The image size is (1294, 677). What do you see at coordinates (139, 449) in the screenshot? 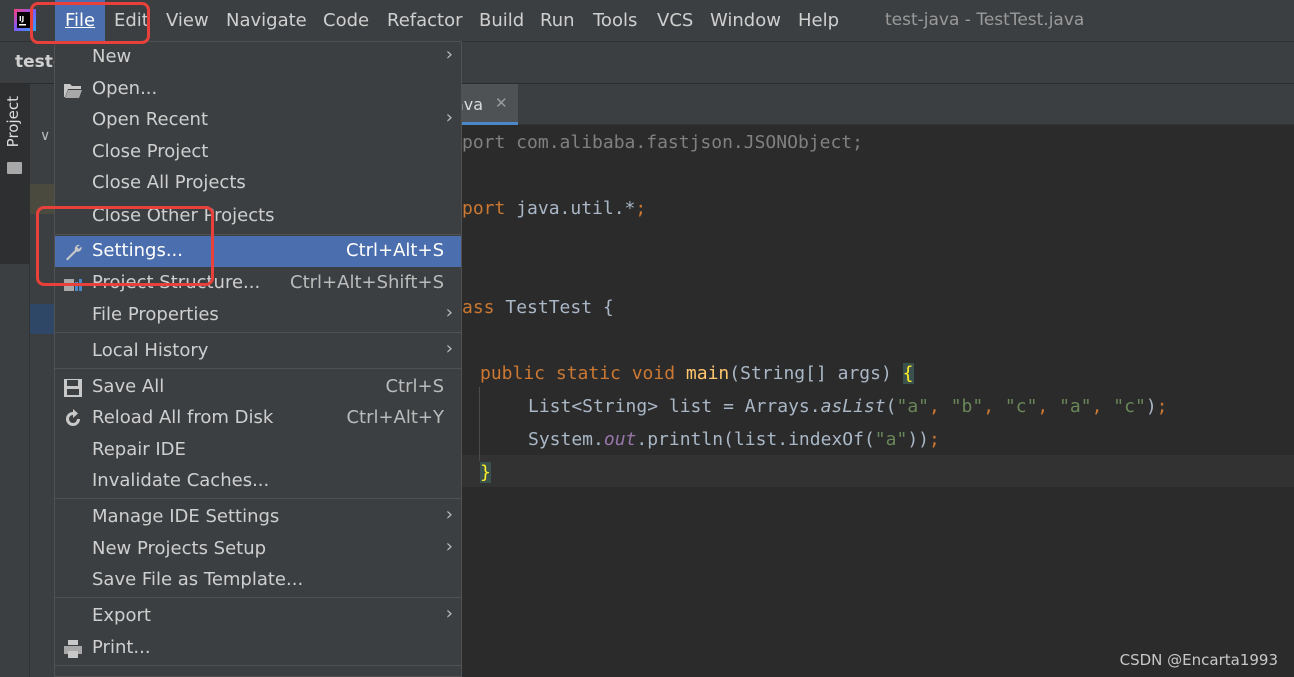
I see `menu-item-label: Repair IDE` at bounding box center [139, 449].